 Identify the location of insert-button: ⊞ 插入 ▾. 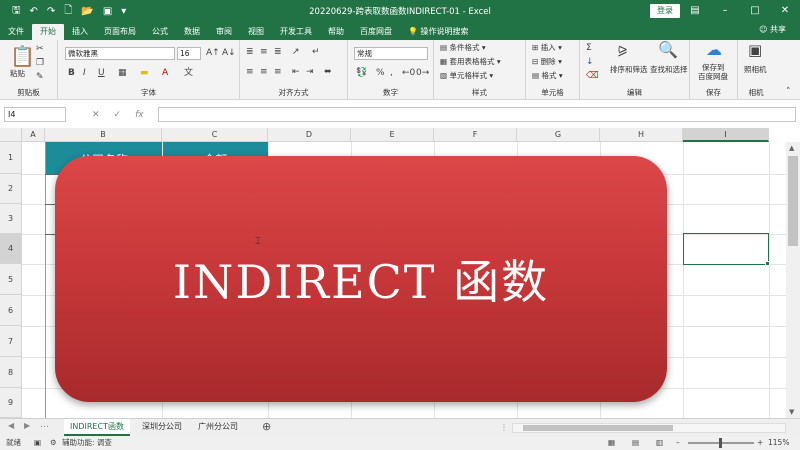
(547, 48).